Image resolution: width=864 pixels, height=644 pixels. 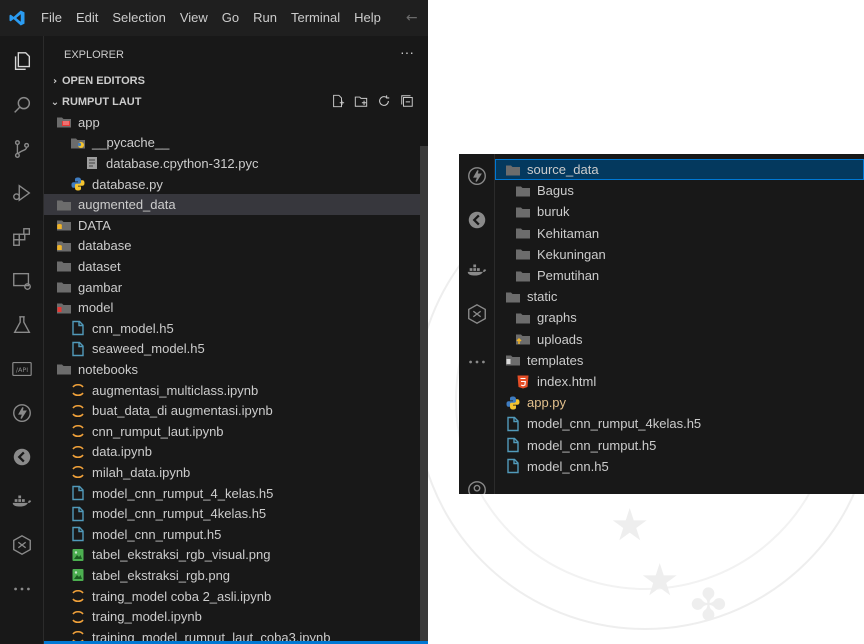 I want to click on sidebar-scrollbar, so click(x=424, y=395).